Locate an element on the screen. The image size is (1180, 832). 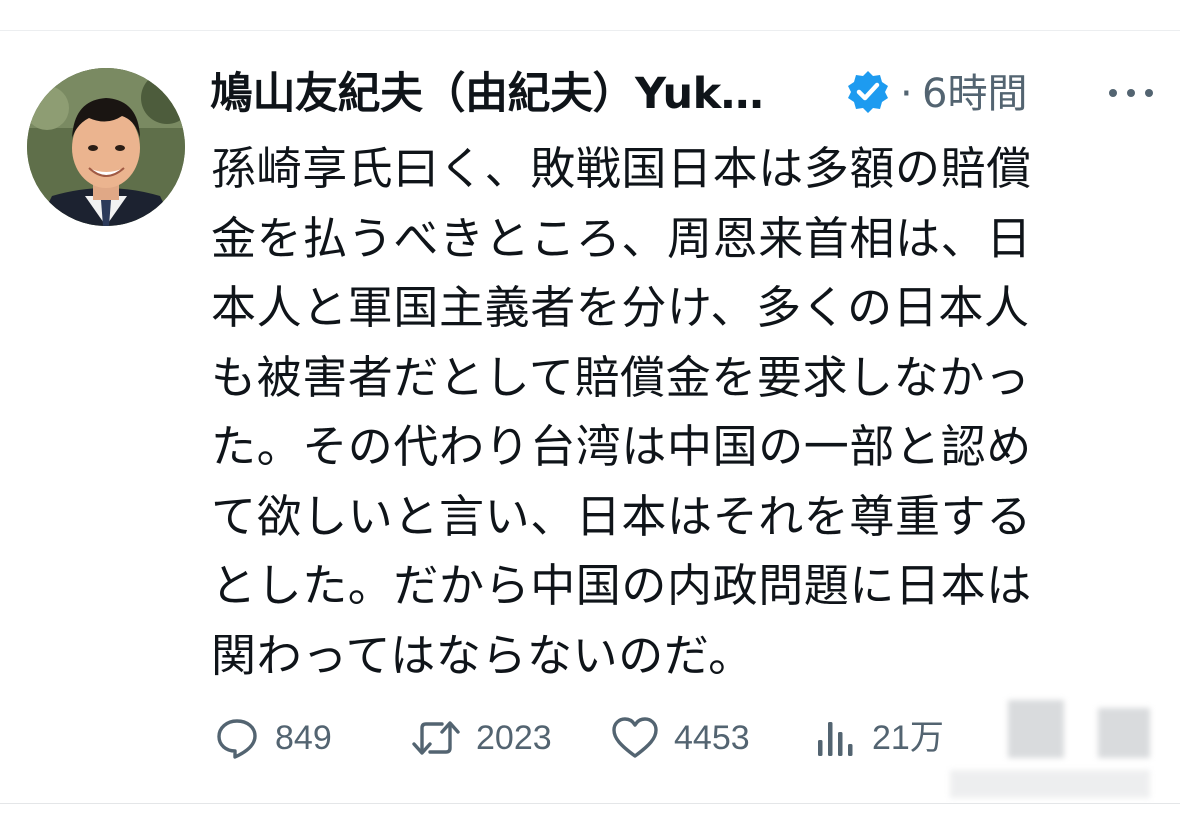
tweet-text-line: 孫崎享氏曰く、敗戦国日本は多額の賠償 is located at coordinates (621, 168).